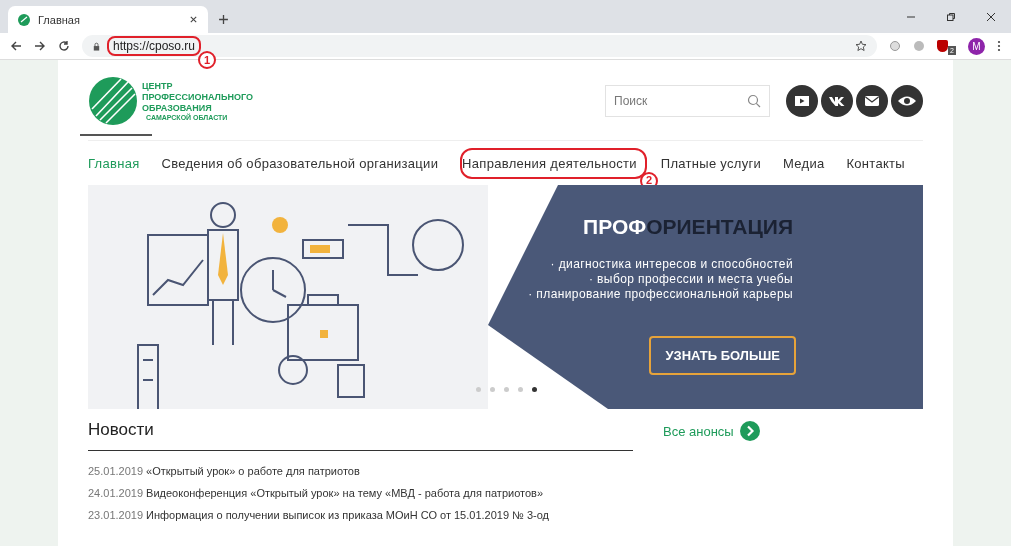 This screenshot has width=1011, height=546. What do you see at coordinates (671, 264) in the screenshot?
I see `banner-text: · диагностика интересов и способностей` at bounding box center [671, 264].